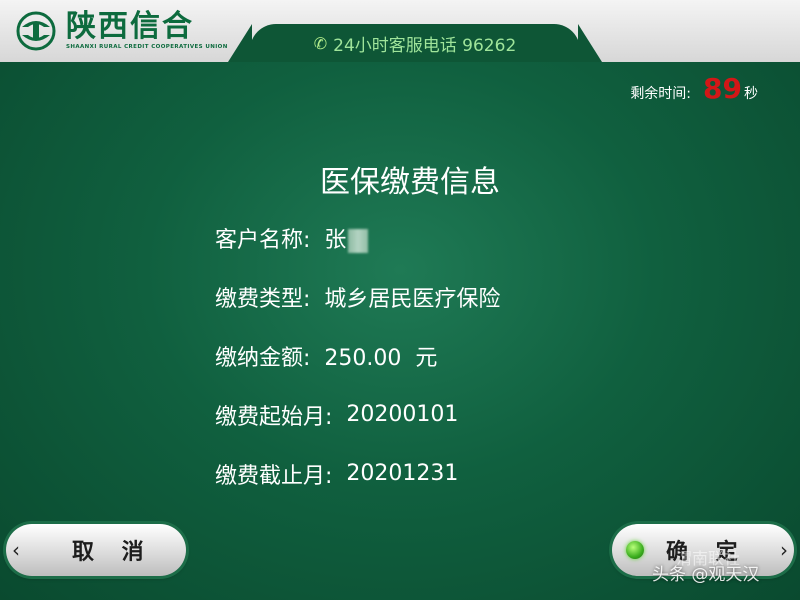 Image resolution: width=800 pixels, height=600 pixels. I want to click on info-row-amount: 缴纳金额: 250.00 元, so click(445, 355).